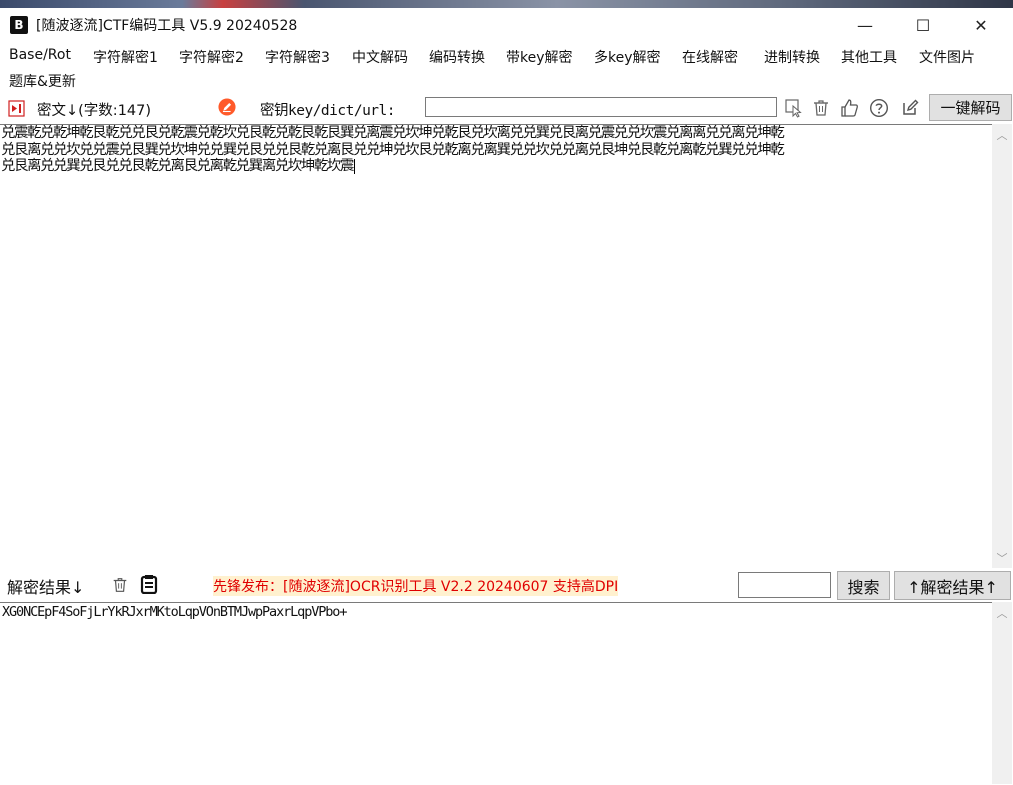 The width and height of the screenshot is (1013, 785). I want to click on cursor-select-icon, so click(794, 108).